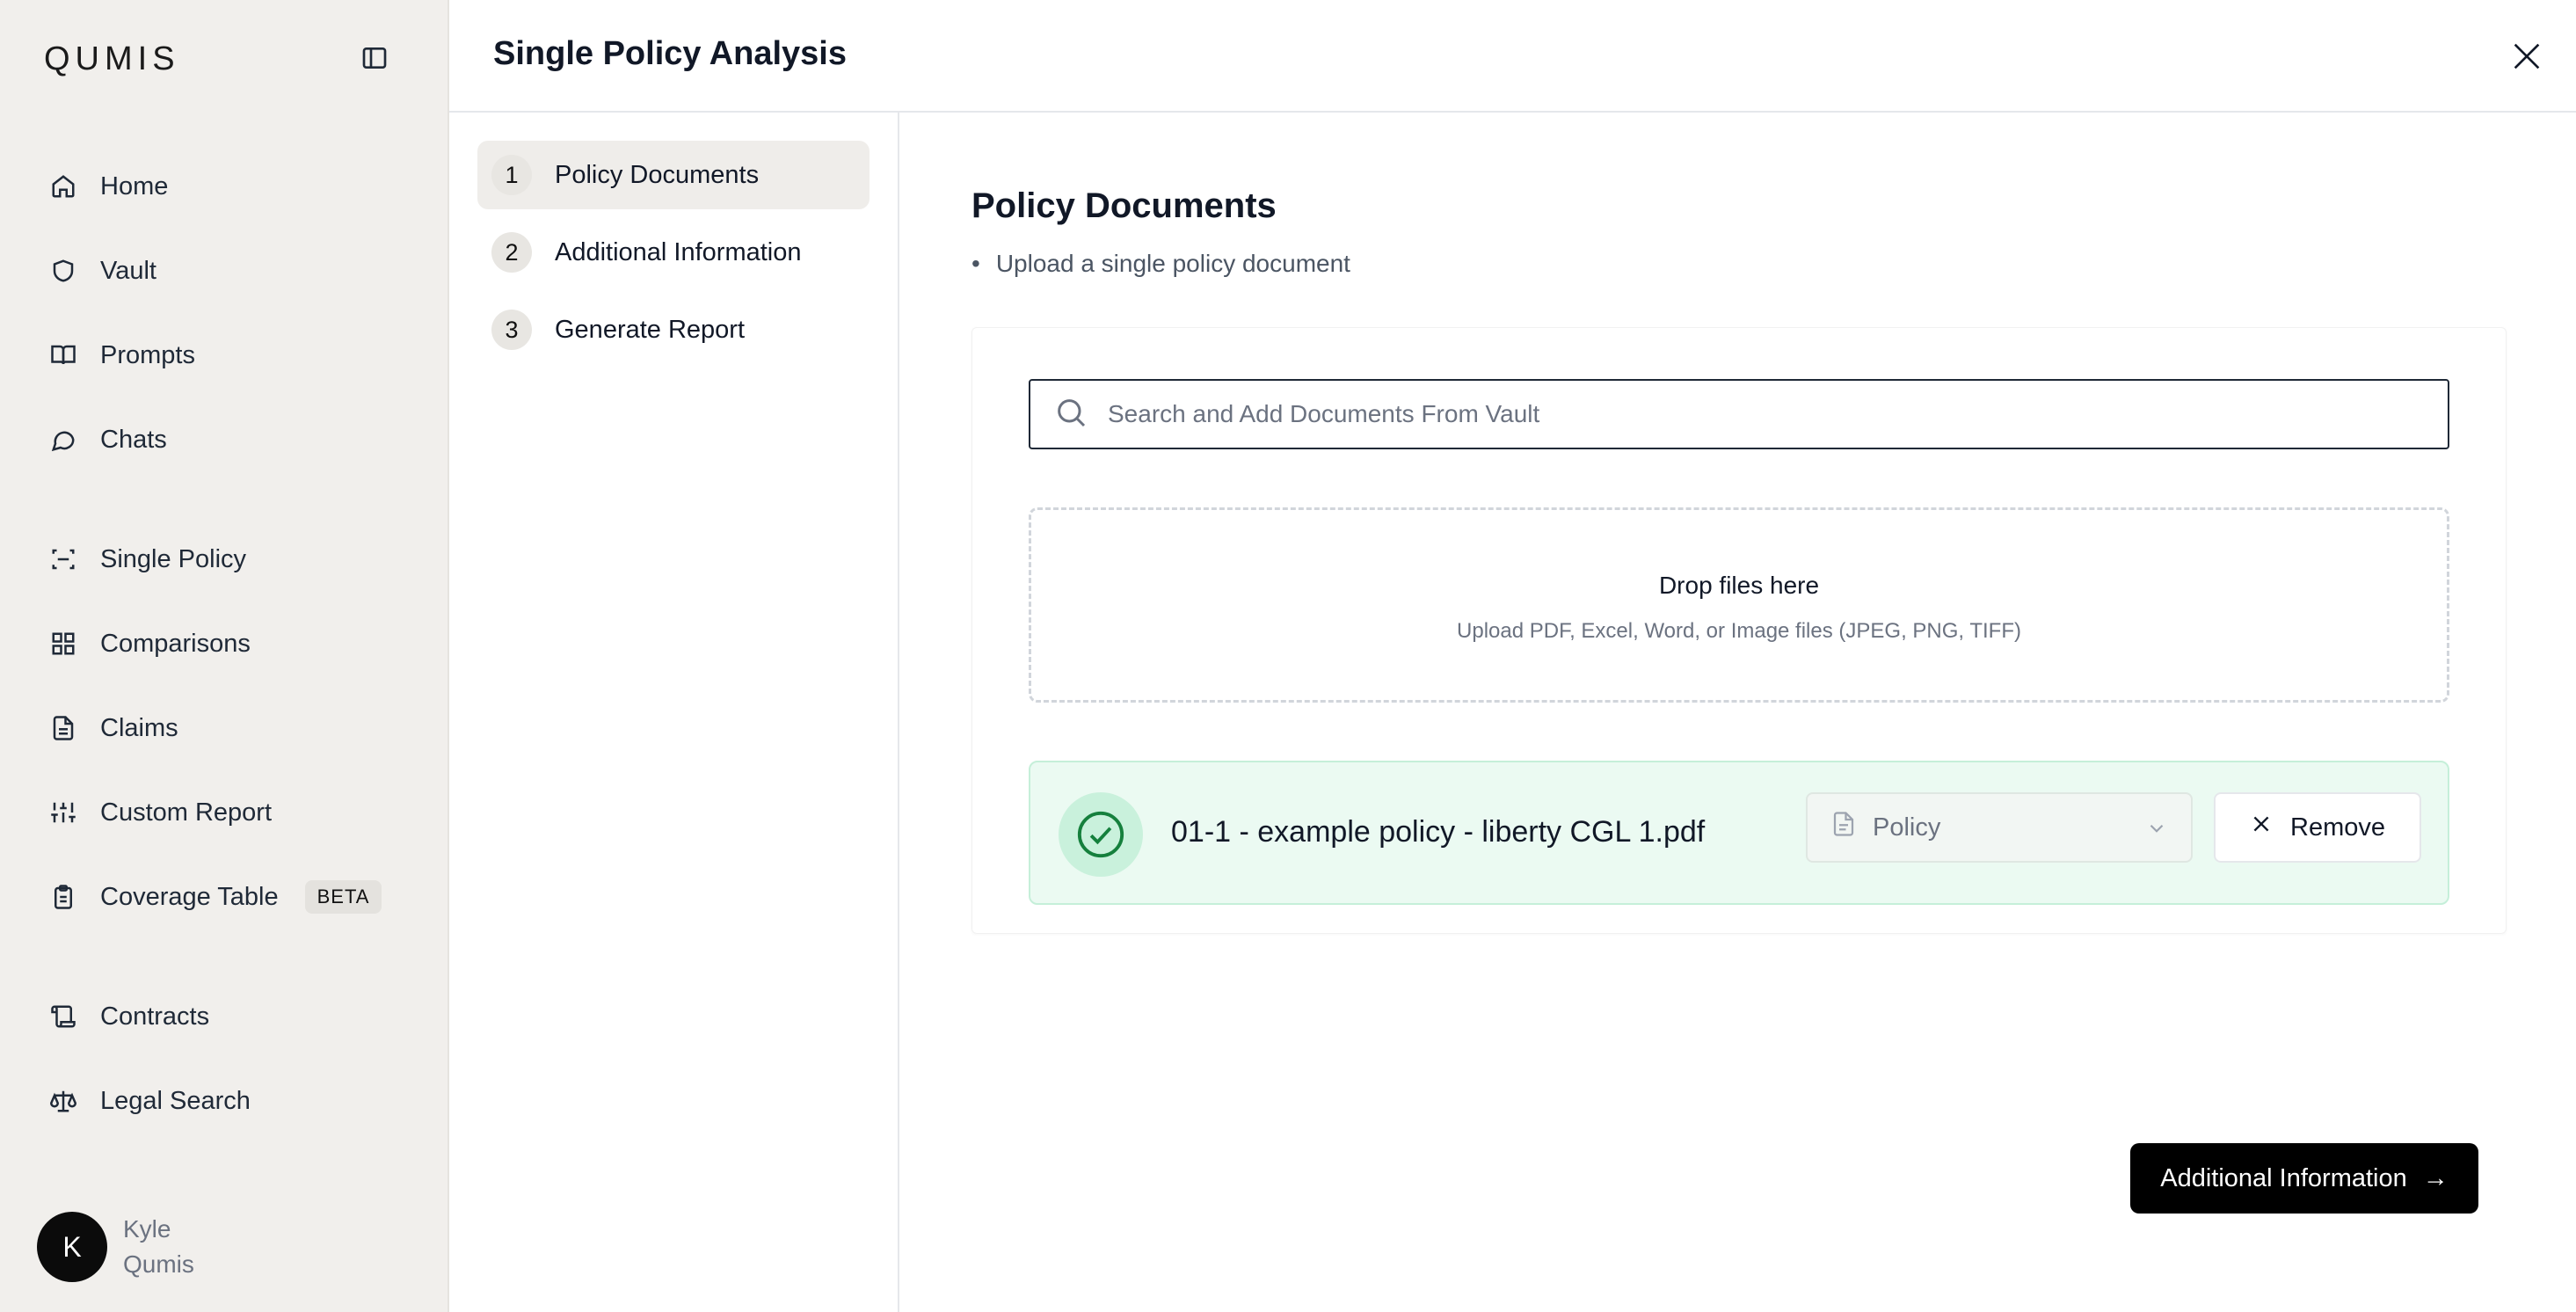 This screenshot has height=1312, width=2576. Describe the element at coordinates (147, 354) in the screenshot. I see `sidebar-item-label: Prompts` at that location.